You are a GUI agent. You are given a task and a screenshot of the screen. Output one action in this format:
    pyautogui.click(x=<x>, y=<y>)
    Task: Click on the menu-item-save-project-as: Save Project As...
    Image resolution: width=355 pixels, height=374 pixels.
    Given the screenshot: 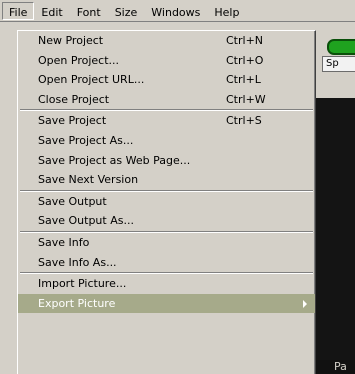 What is the action you would take?
    pyautogui.click(x=166, y=141)
    